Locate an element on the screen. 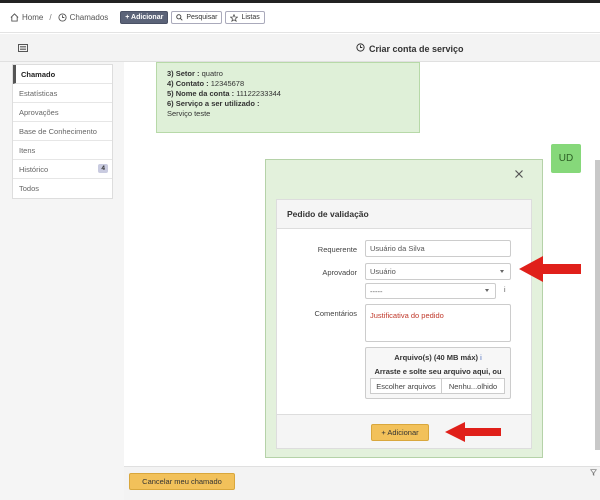 This screenshot has height=500, width=600. upload-hint: Arraste e solte seu arquivo aqui, ou is located at coordinates (438, 371).